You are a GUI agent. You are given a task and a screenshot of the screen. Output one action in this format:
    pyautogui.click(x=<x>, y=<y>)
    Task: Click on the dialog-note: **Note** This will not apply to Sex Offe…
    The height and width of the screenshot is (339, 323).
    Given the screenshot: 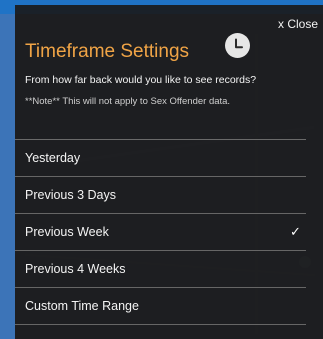 What is the action you would take?
    pyautogui.click(x=128, y=101)
    